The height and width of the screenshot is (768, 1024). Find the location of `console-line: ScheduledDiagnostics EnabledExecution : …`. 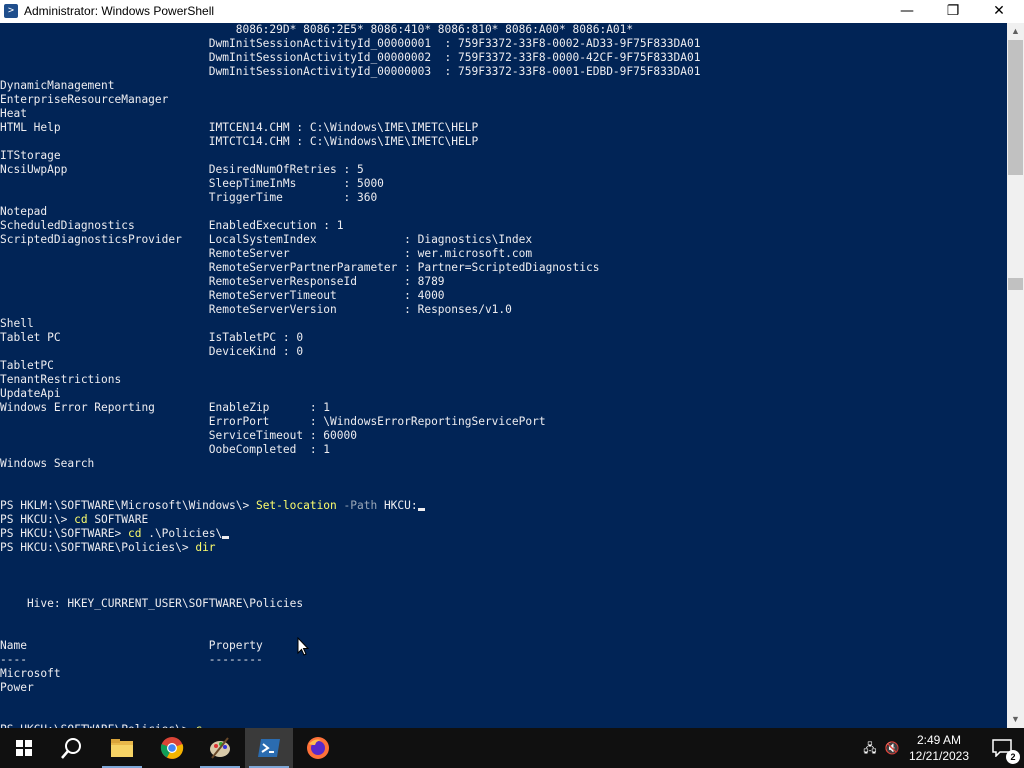

console-line: ScheduledDiagnostics EnabledExecution : … is located at coordinates (172, 225).